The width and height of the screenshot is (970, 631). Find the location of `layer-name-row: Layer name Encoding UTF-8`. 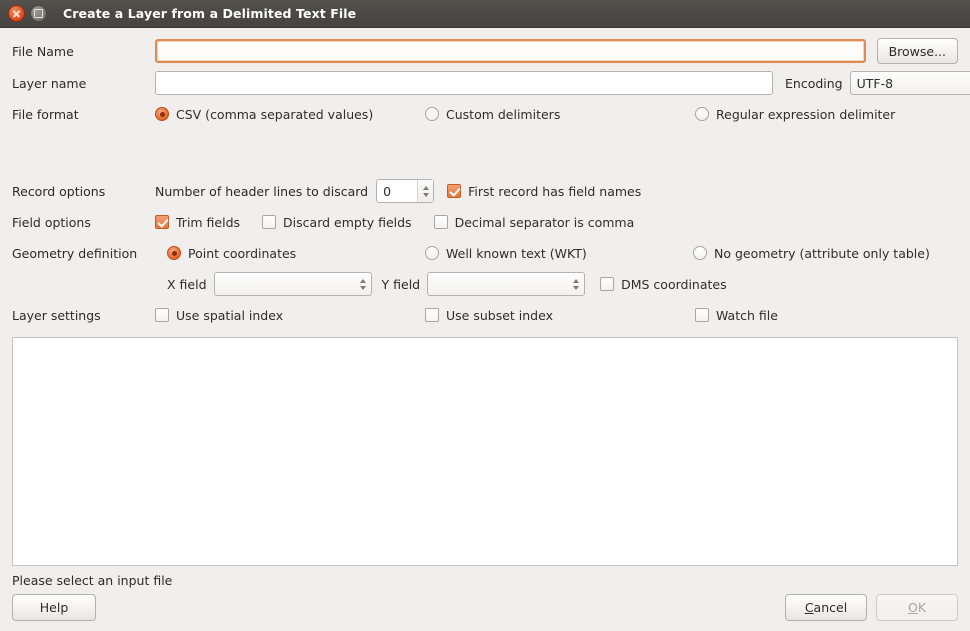

layer-name-row: Layer name Encoding UTF-8 is located at coordinates (491, 83).